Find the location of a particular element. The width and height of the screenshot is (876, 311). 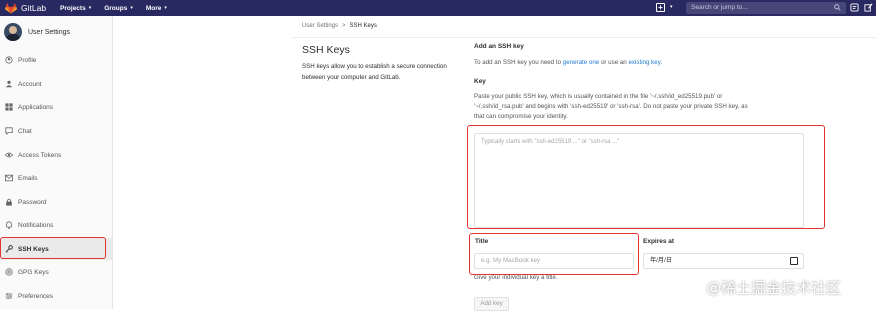

intro-prefix: To add an SSH key you need to is located at coordinates (518, 62).